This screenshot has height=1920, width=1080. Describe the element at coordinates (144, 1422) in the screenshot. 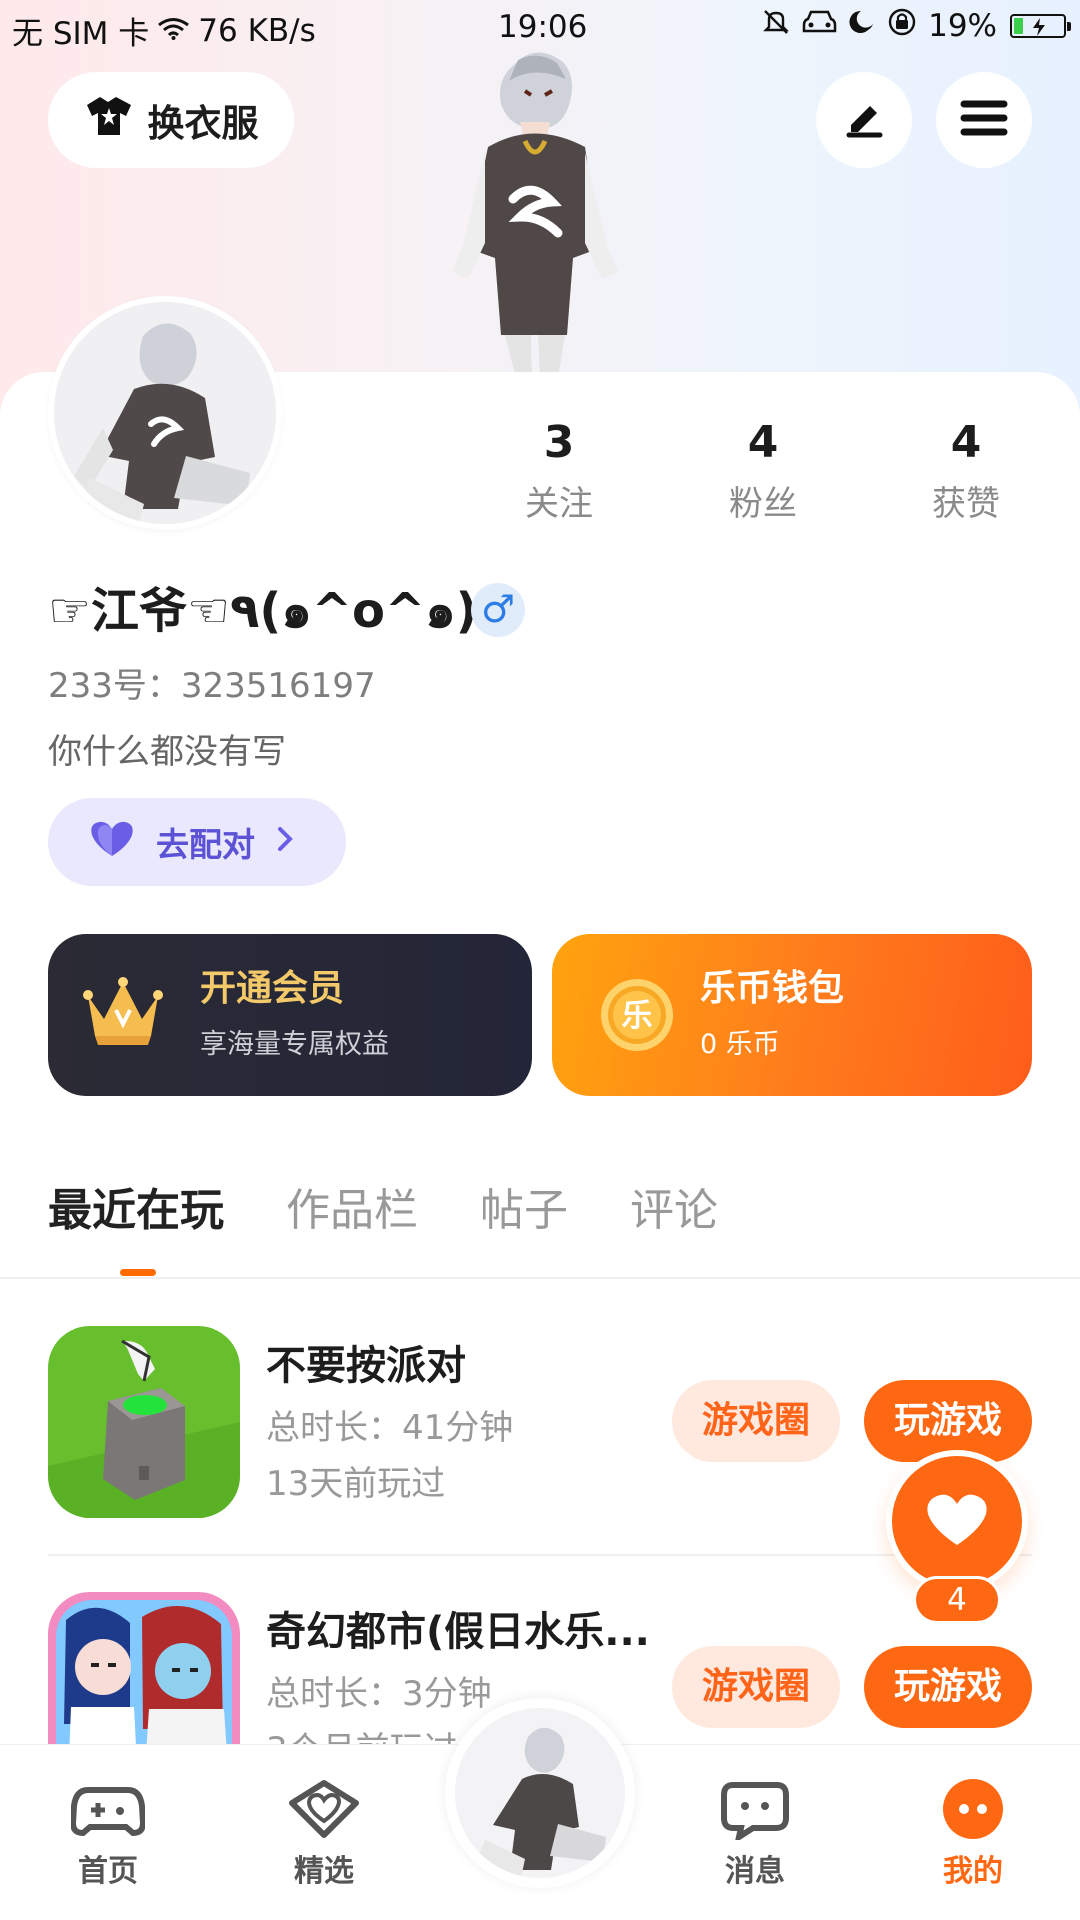

I see `game-button-icon` at that location.